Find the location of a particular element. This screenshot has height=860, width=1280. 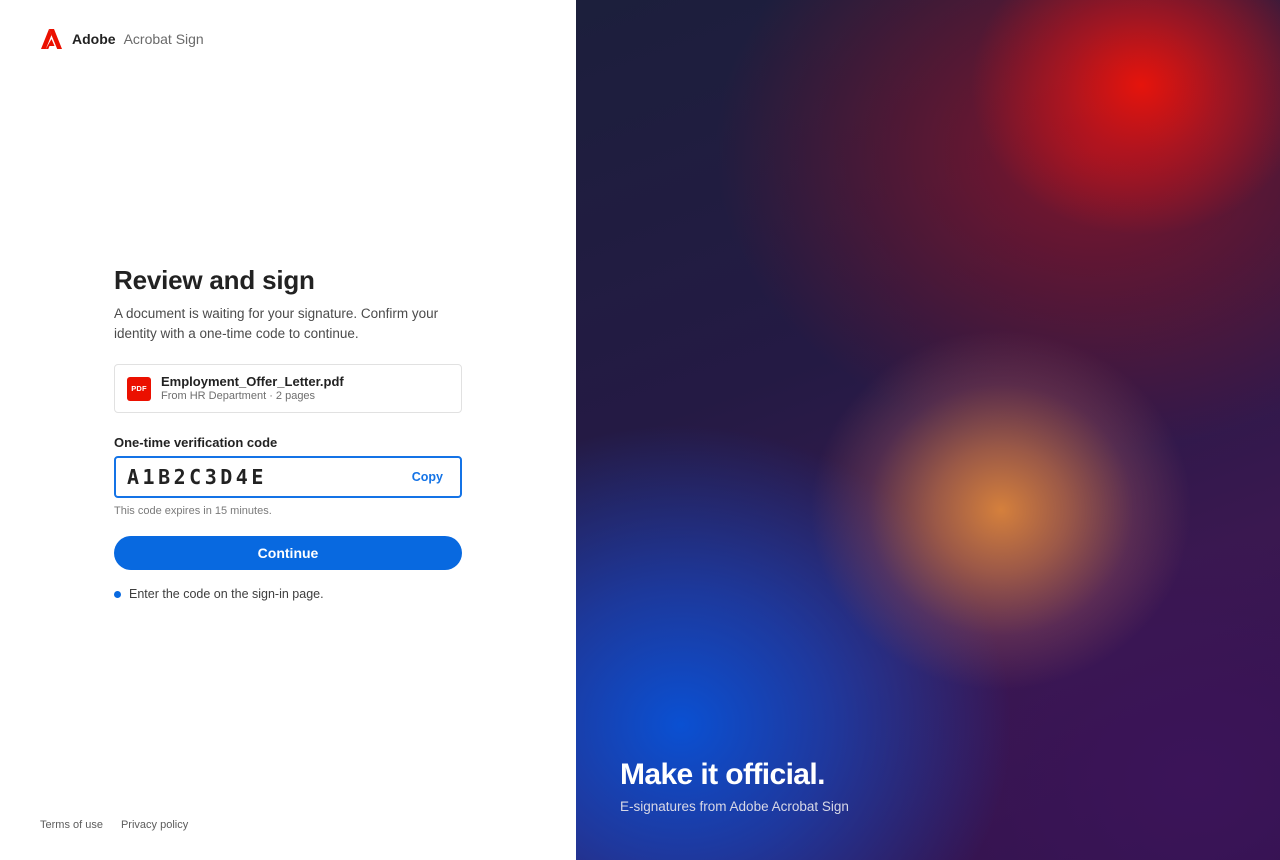

brand-name: Adobe is located at coordinates (94, 39).